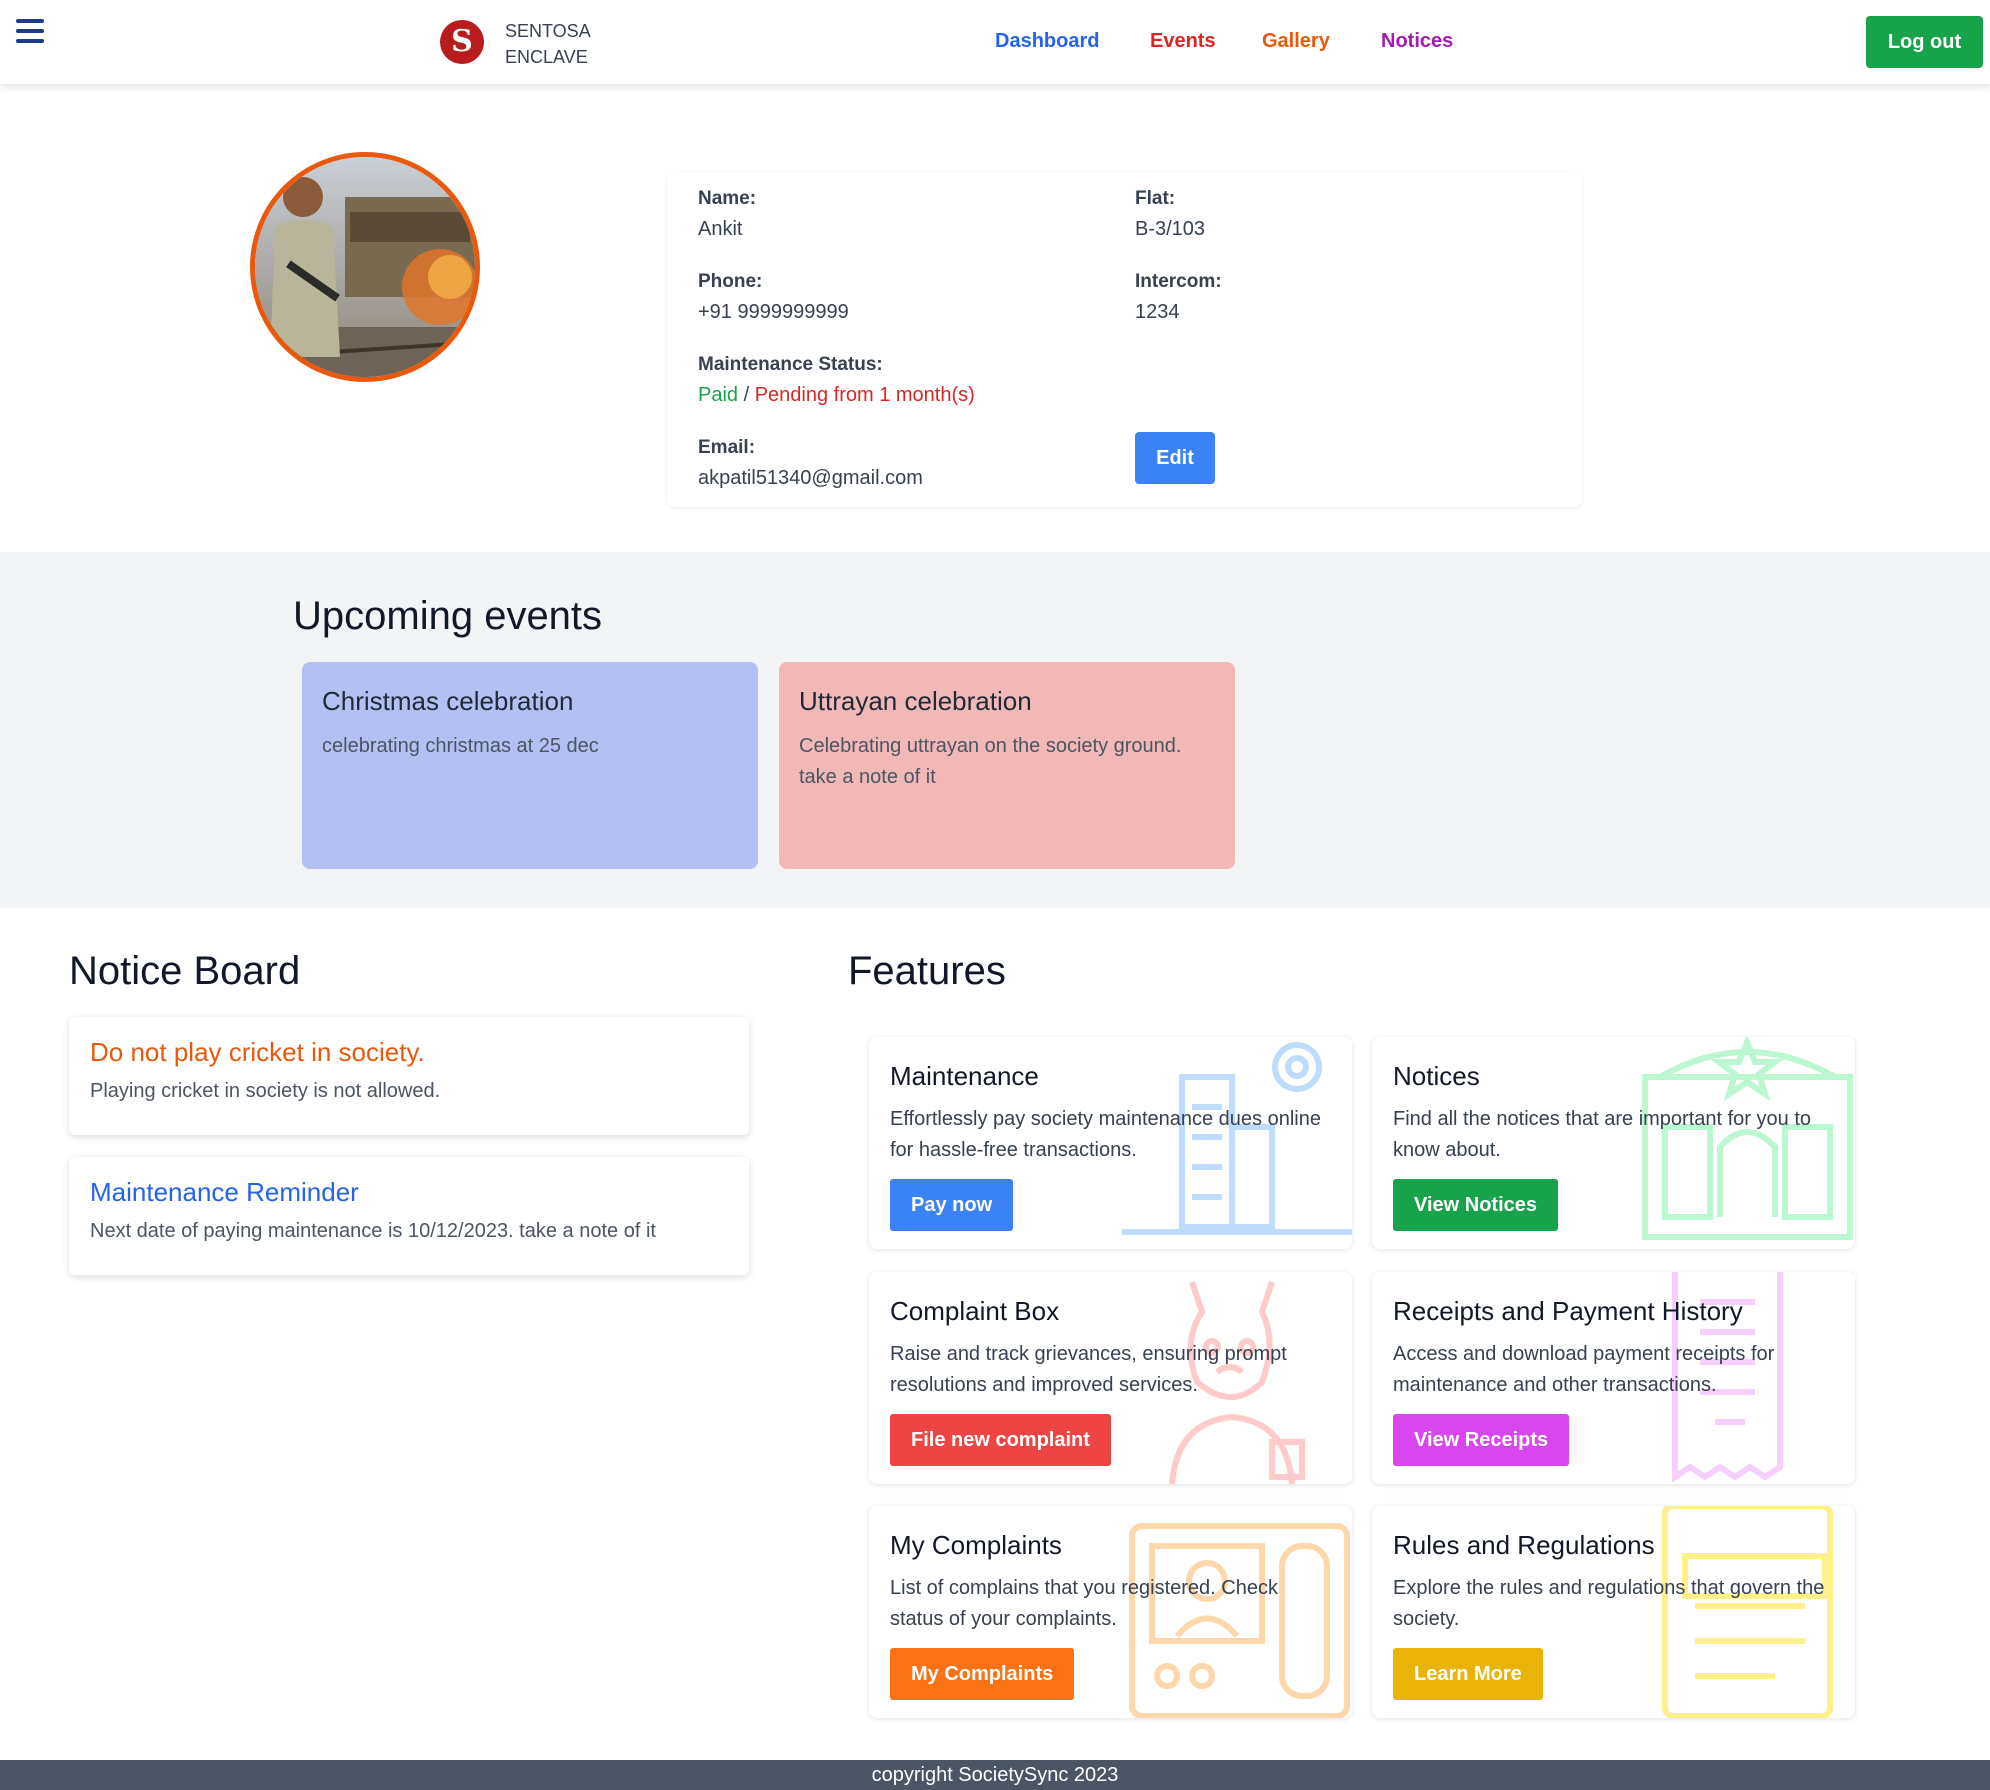  I want to click on notice-title: Maintenance Reminder, so click(224, 1192).